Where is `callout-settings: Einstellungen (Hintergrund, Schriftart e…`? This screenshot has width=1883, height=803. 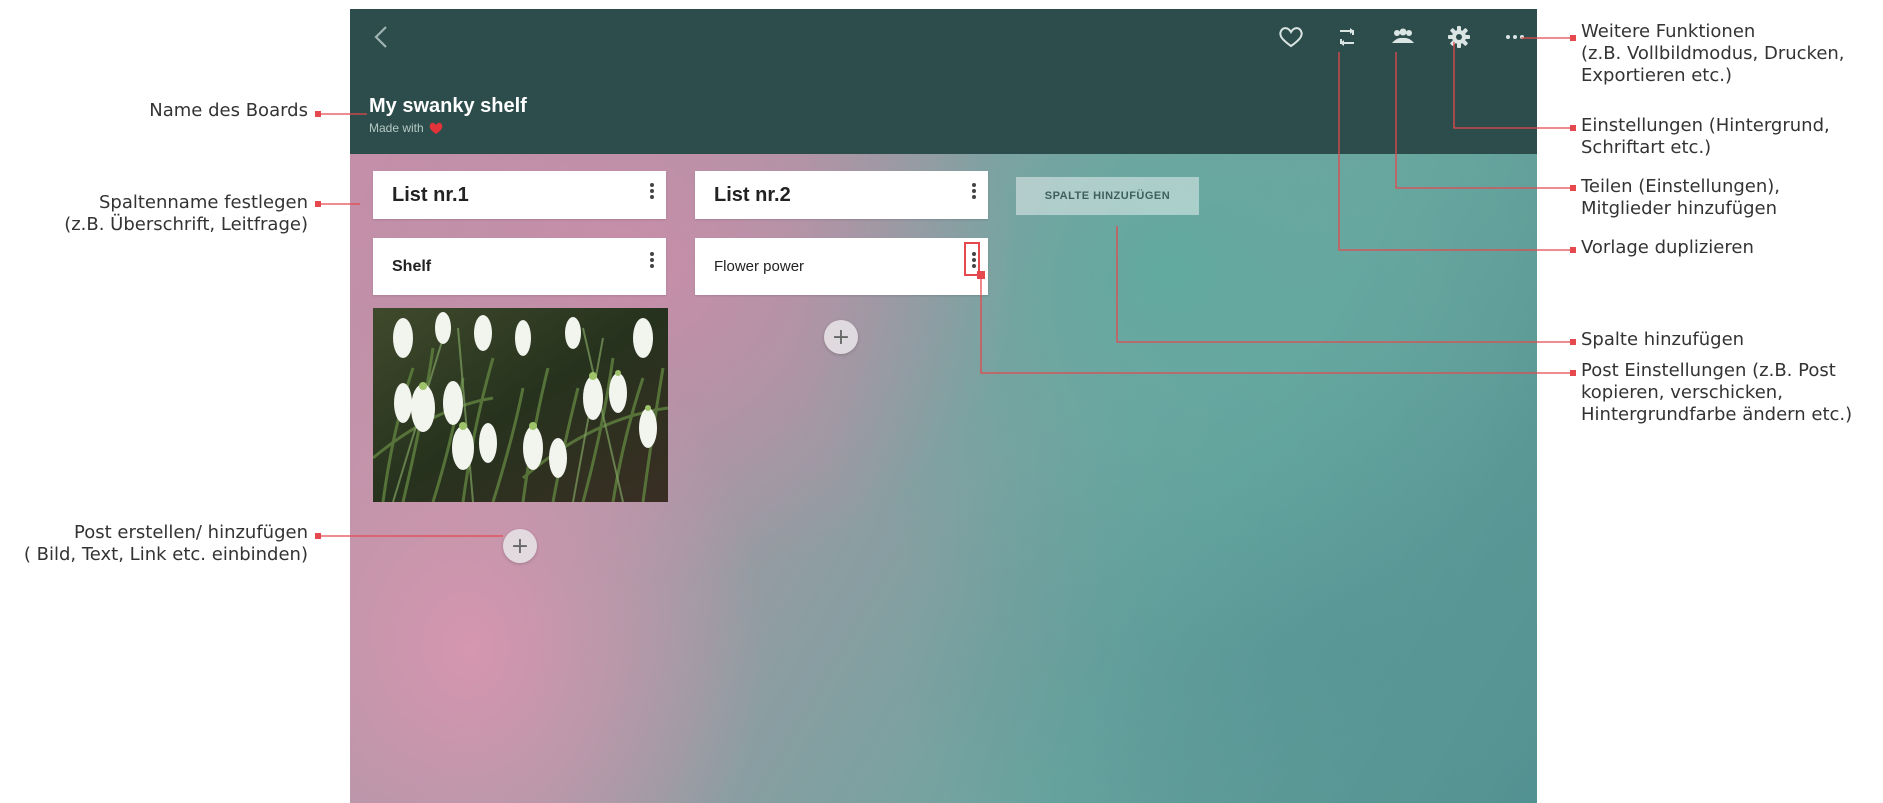 callout-settings: Einstellungen (Hintergrund, Schriftart e… is located at coordinates (1731, 137).